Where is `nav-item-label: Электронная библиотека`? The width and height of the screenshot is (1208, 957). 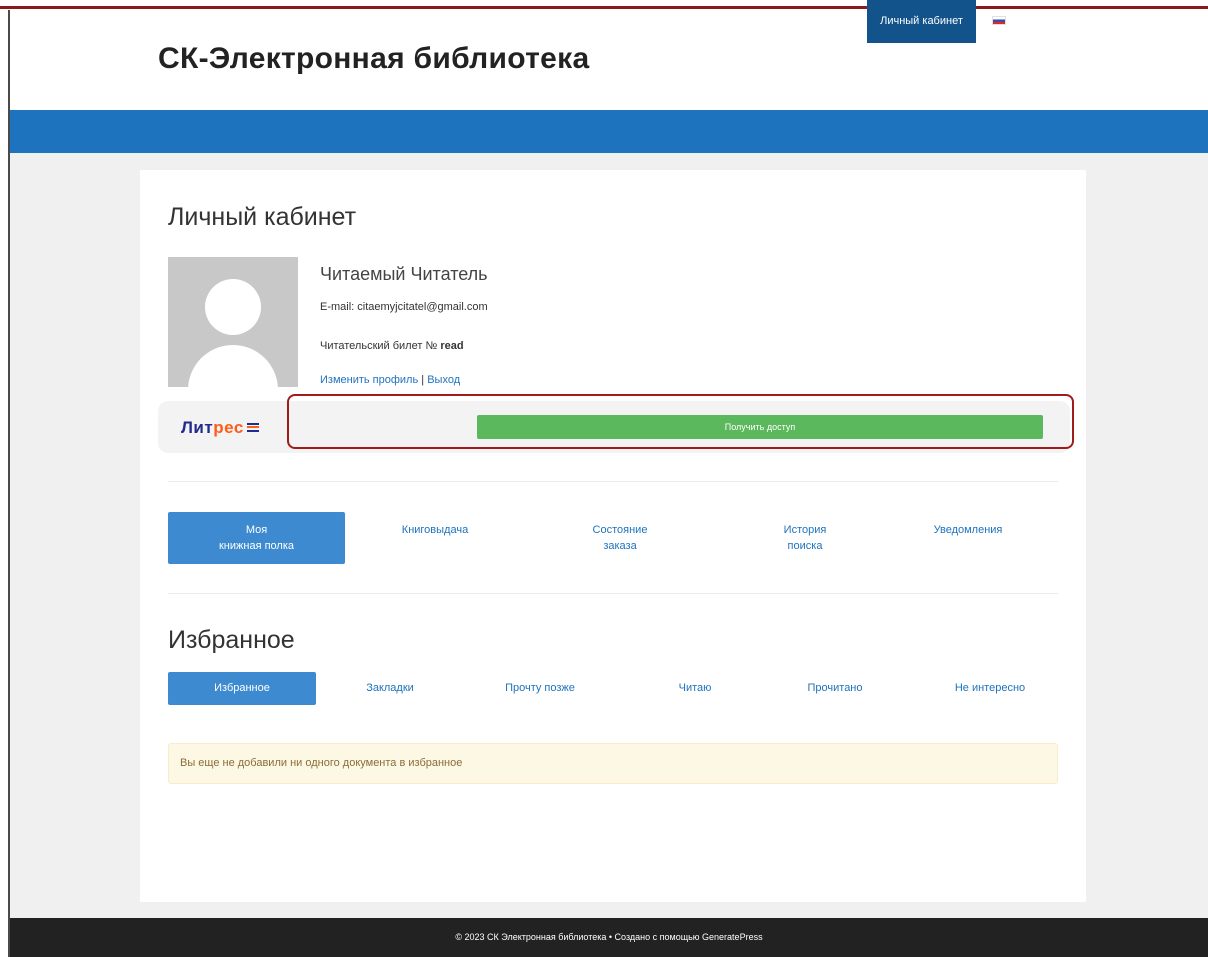
nav-item-label: Электронная библиотека is located at coordinates (213, 21).